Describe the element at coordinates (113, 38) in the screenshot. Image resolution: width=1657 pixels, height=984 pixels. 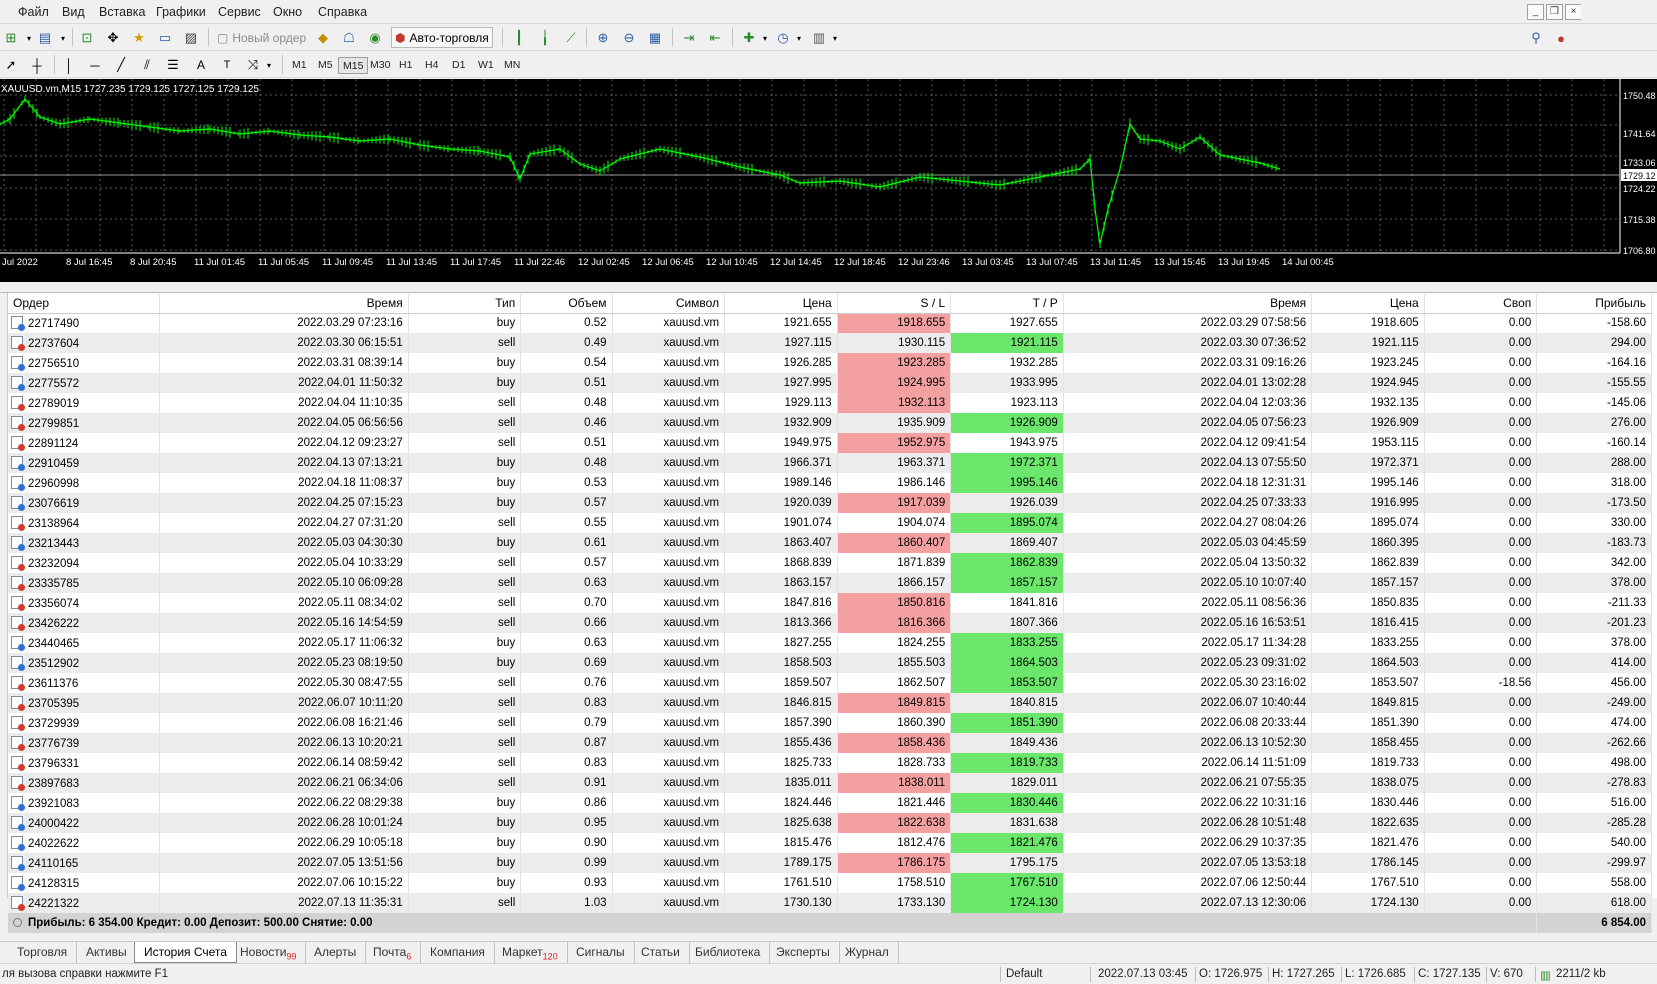
I see `crosshair-icon: ✥` at that location.